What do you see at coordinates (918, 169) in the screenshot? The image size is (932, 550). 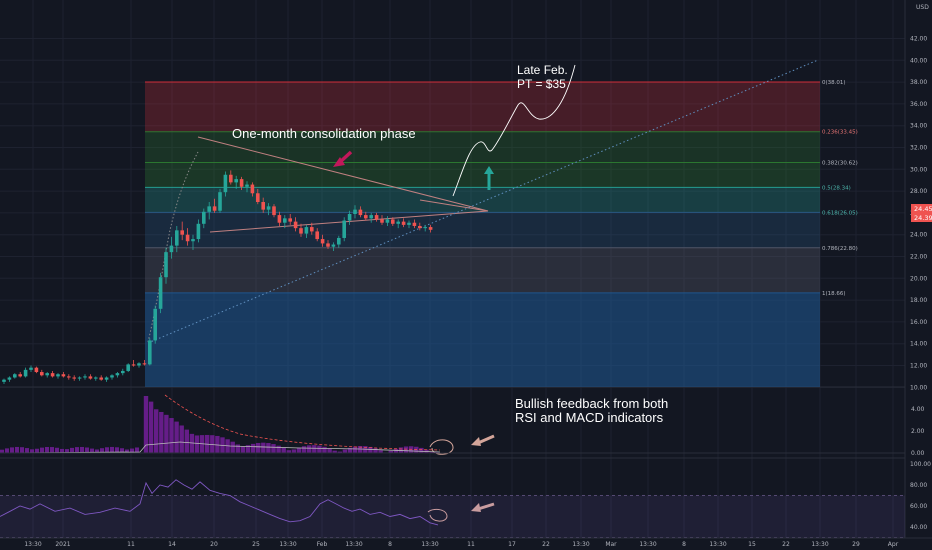 I see `price-tick-label: 30.00` at bounding box center [918, 169].